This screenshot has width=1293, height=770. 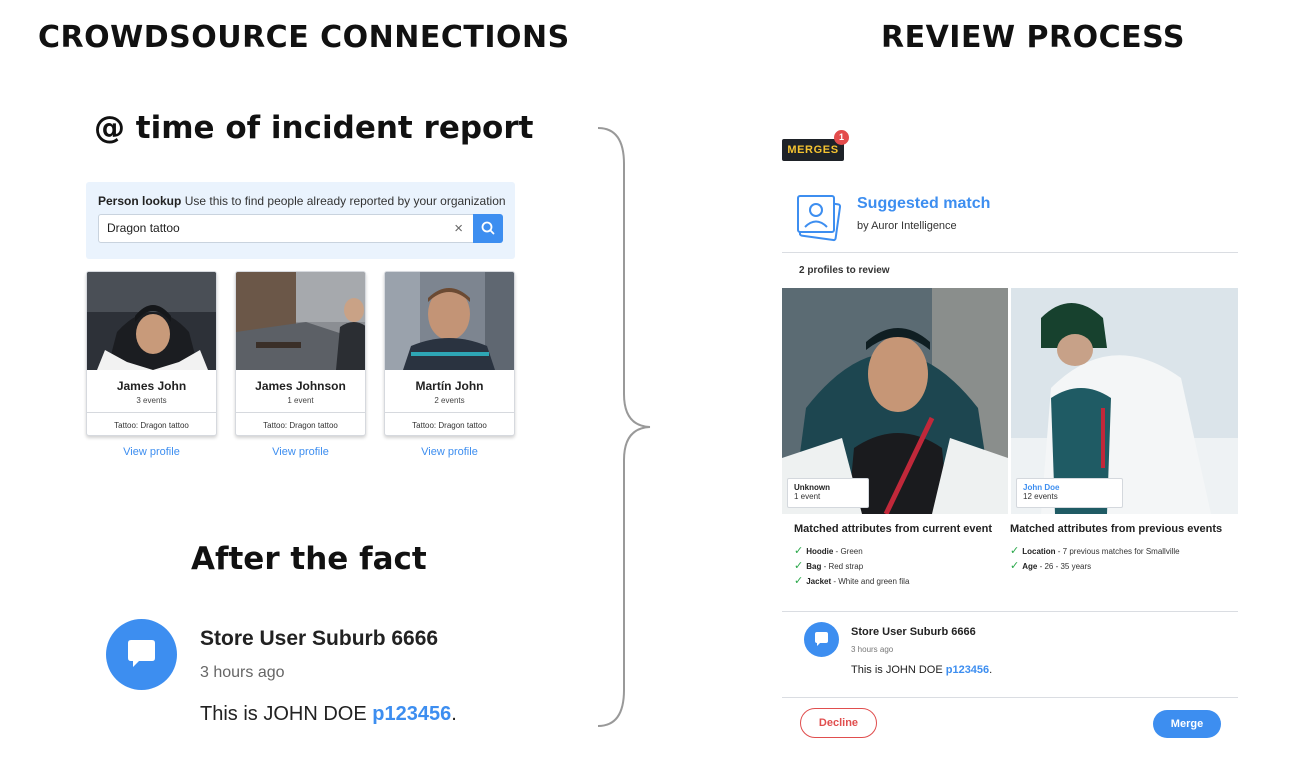 What do you see at coordinates (844, 270) in the screenshot?
I see `profiles-count: 2 profiles to review` at bounding box center [844, 270].